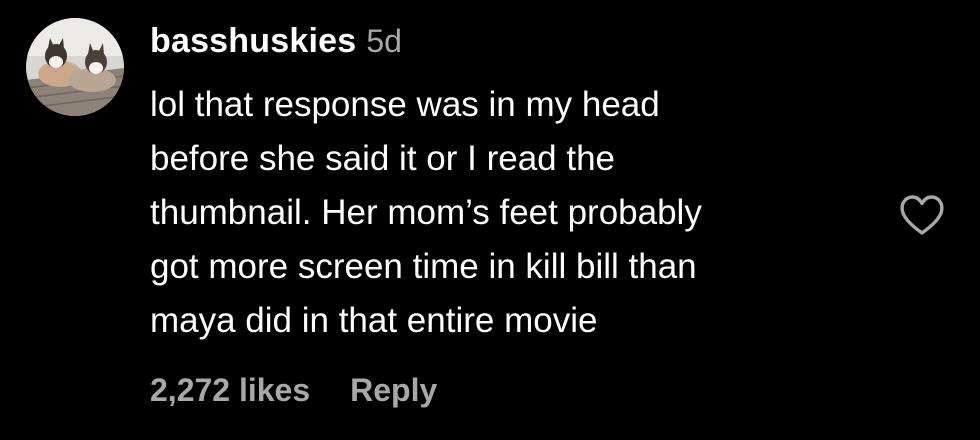 This screenshot has width=980, height=440. Describe the element at coordinates (382, 158) in the screenshot. I see `comment-text-line: before she said it or I read the` at that location.